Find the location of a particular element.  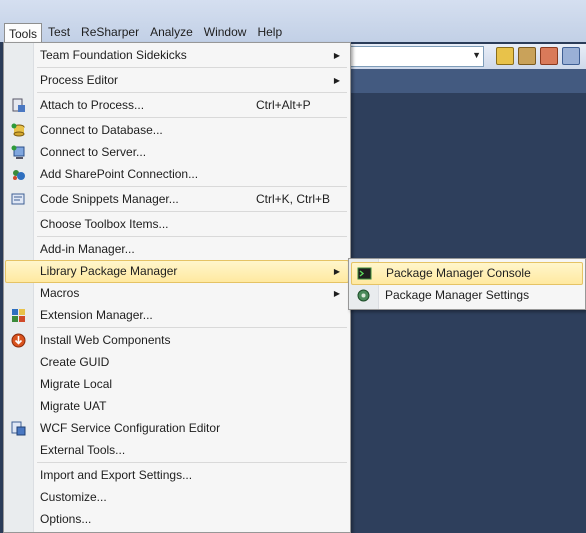

menu-item-label: Process Editor is located at coordinates (79, 80).